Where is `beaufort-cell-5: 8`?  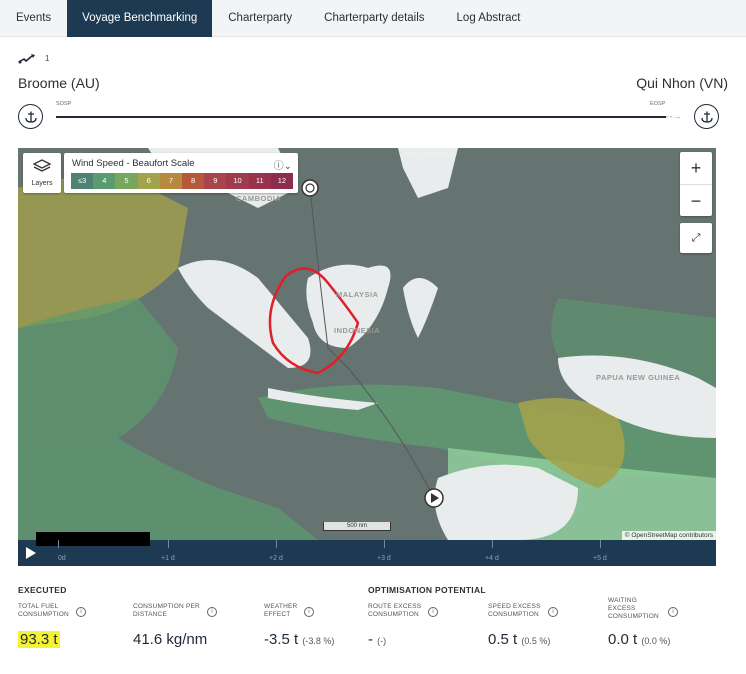
beaufort-cell-5: 8 is located at coordinates (193, 181).